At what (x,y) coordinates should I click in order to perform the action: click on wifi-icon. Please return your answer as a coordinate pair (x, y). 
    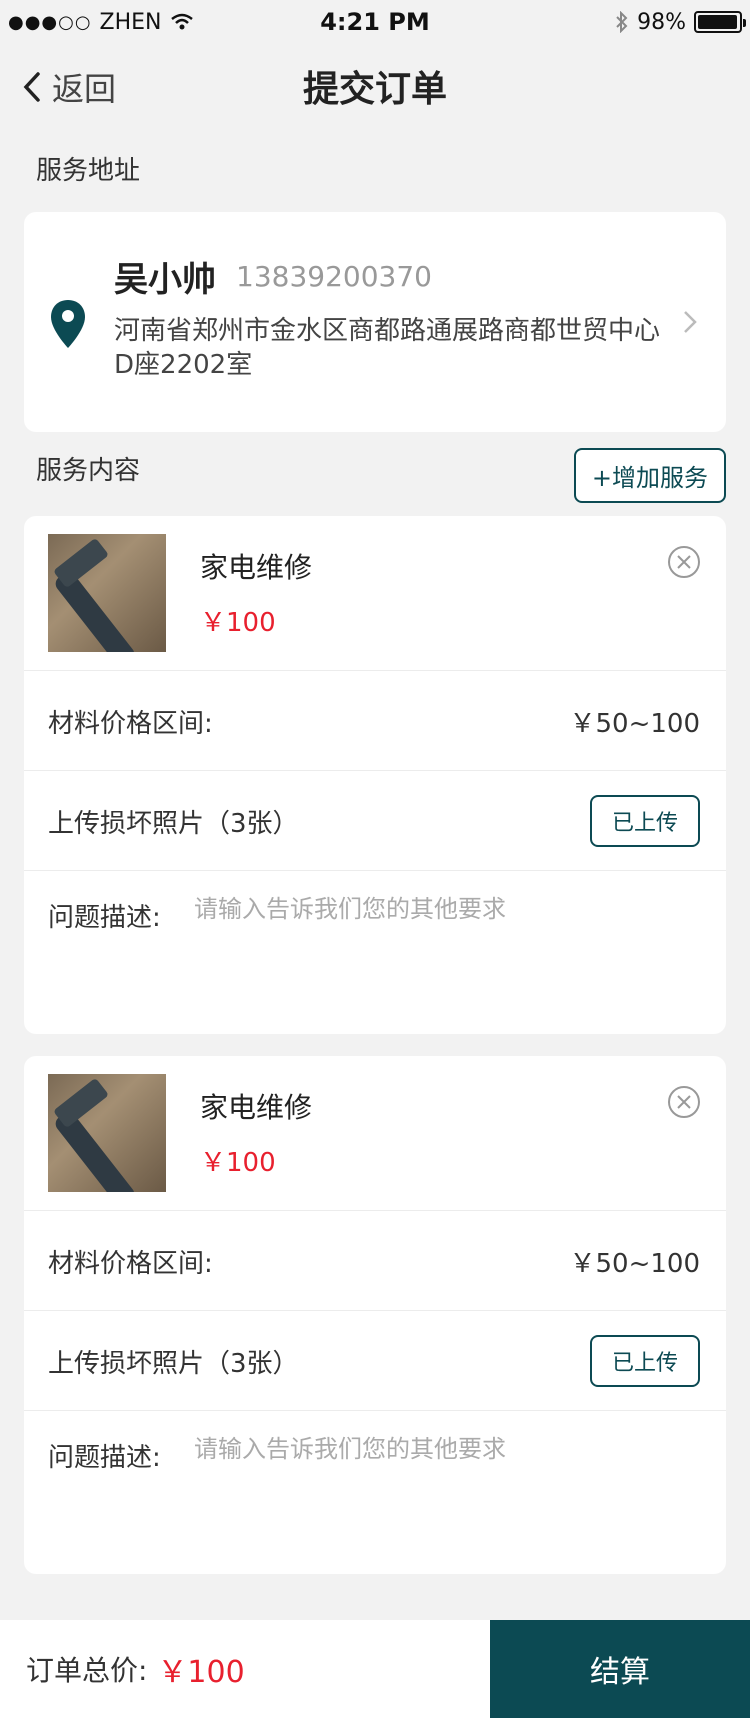
    Looking at the image, I should click on (181, 21).